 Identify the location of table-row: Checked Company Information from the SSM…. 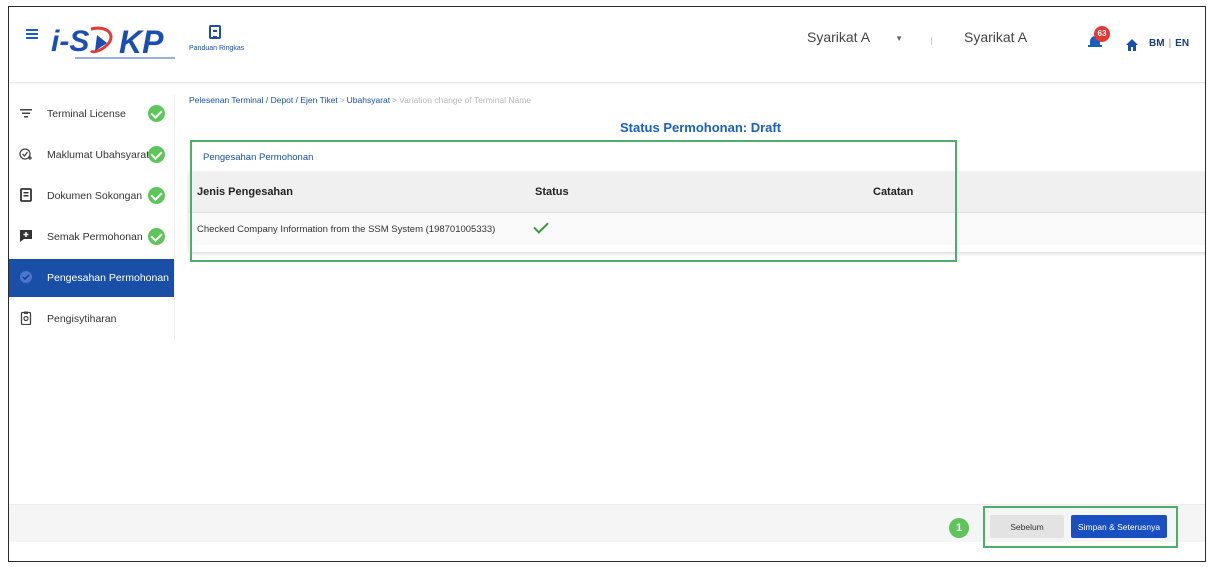
(697, 229).